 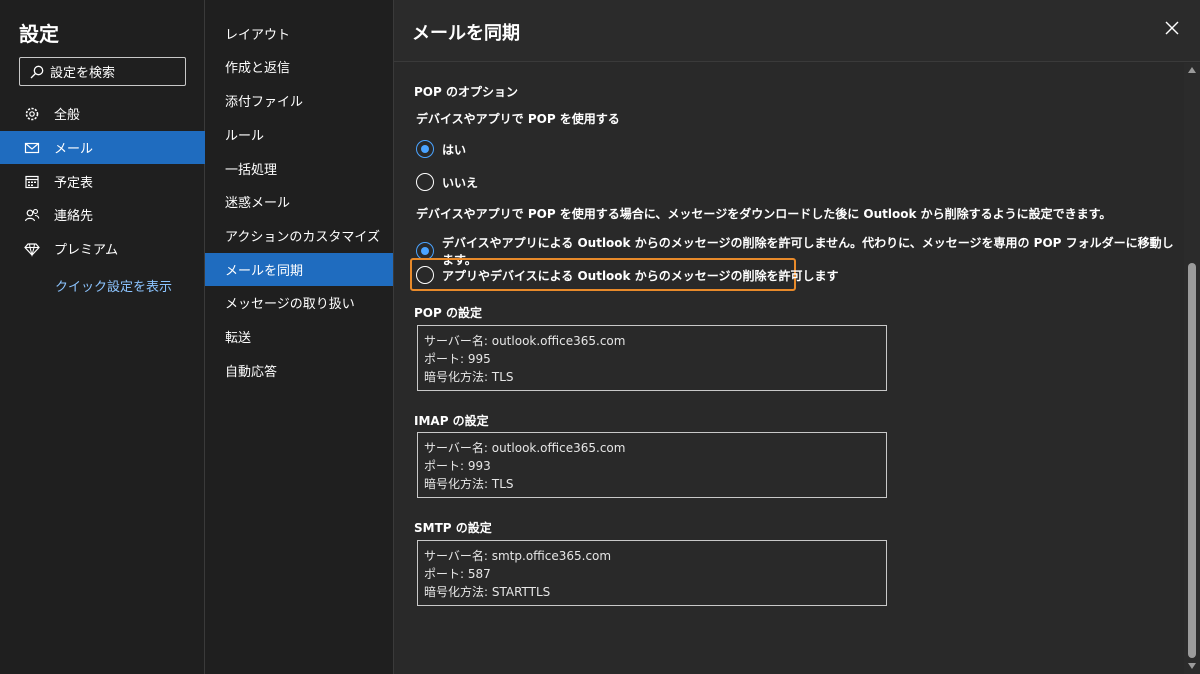 What do you see at coordinates (1192, 460) in the screenshot?
I see `scroll-thumb` at bounding box center [1192, 460].